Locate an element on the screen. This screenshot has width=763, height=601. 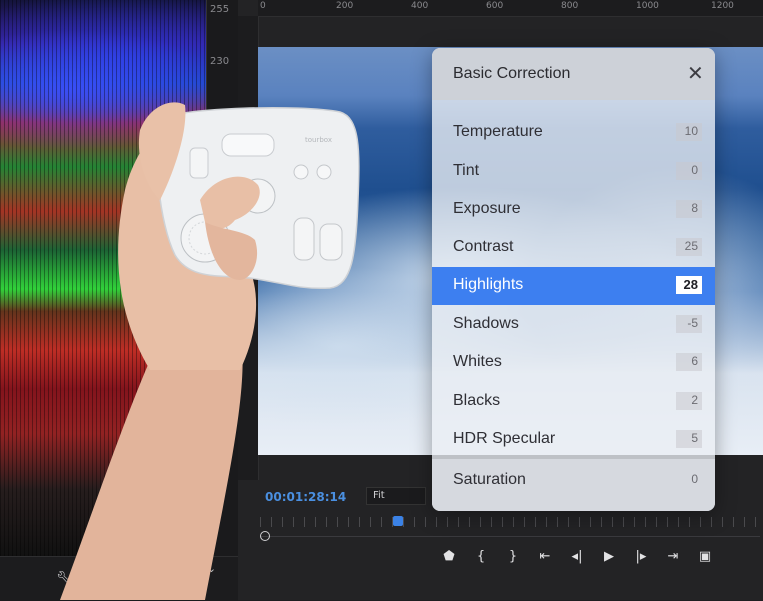
transport-controls: ⬟ { } ⇤ ◂| ▶ |▸ ⇥ ▣ is located at coordinates (577, 560).